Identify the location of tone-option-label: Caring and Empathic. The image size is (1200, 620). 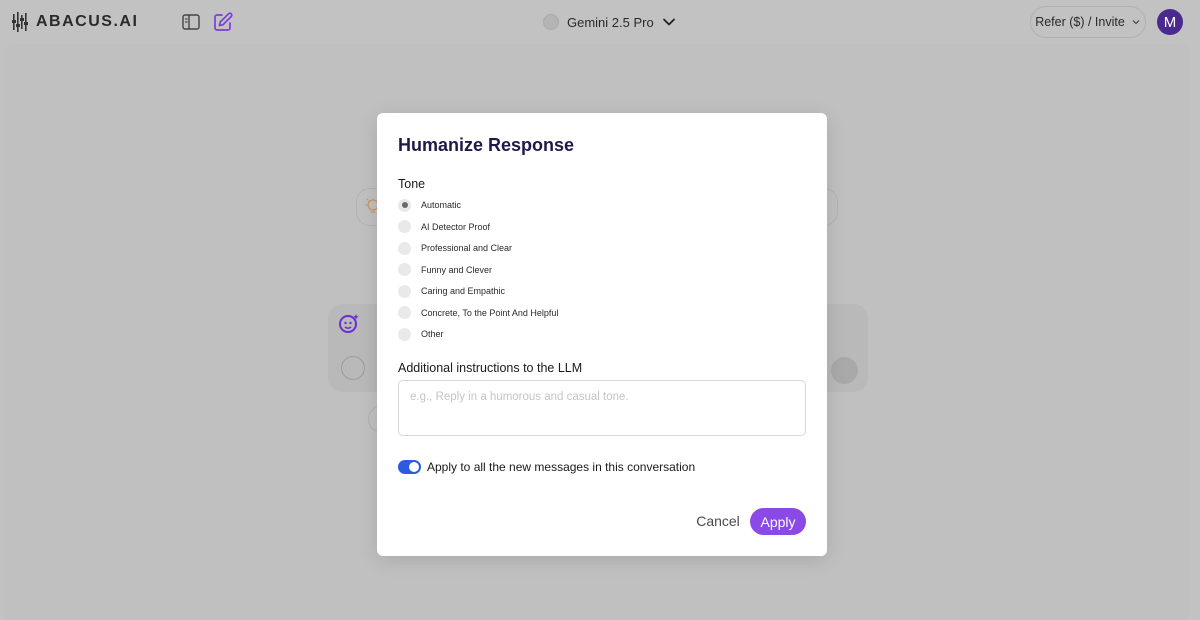
(463, 291).